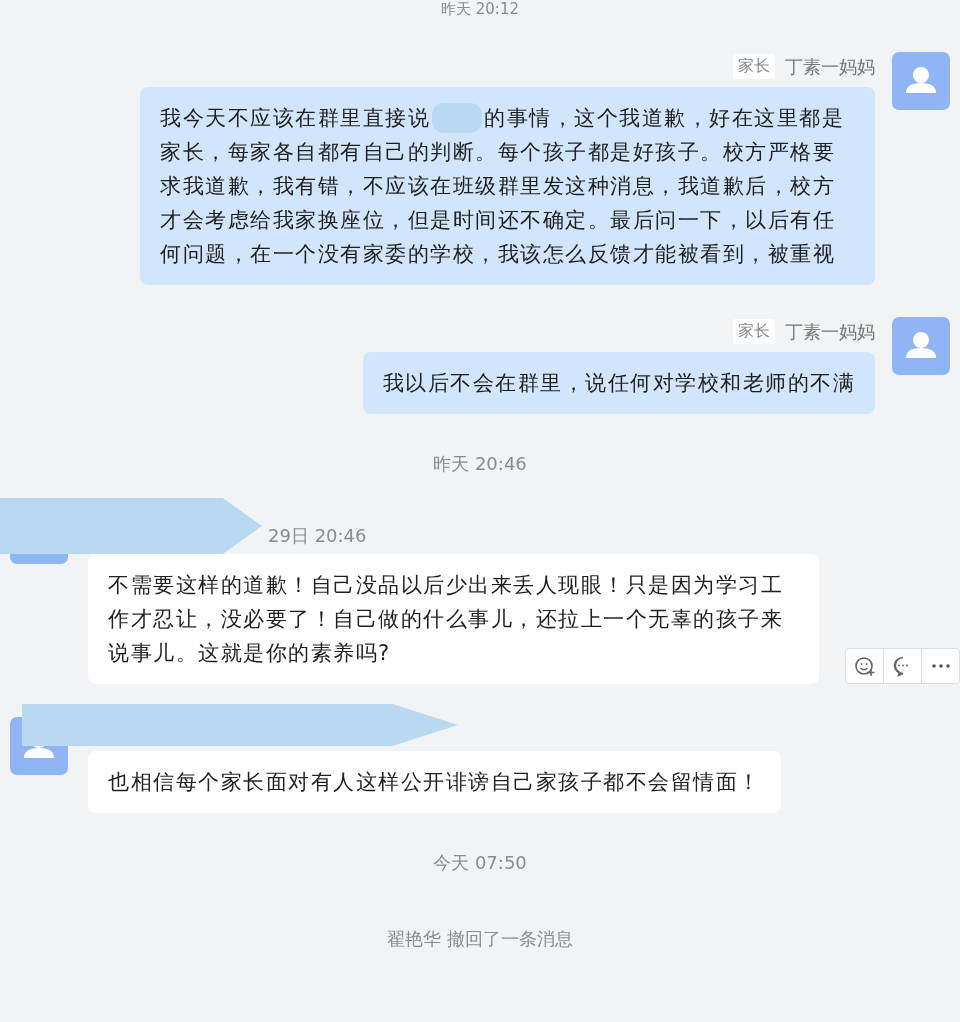  What do you see at coordinates (618, 383) in the screenshot?
I see `message-text: 我以后不会在群里，说任何对学校和老师的不满` at bounding box center [618, 383].